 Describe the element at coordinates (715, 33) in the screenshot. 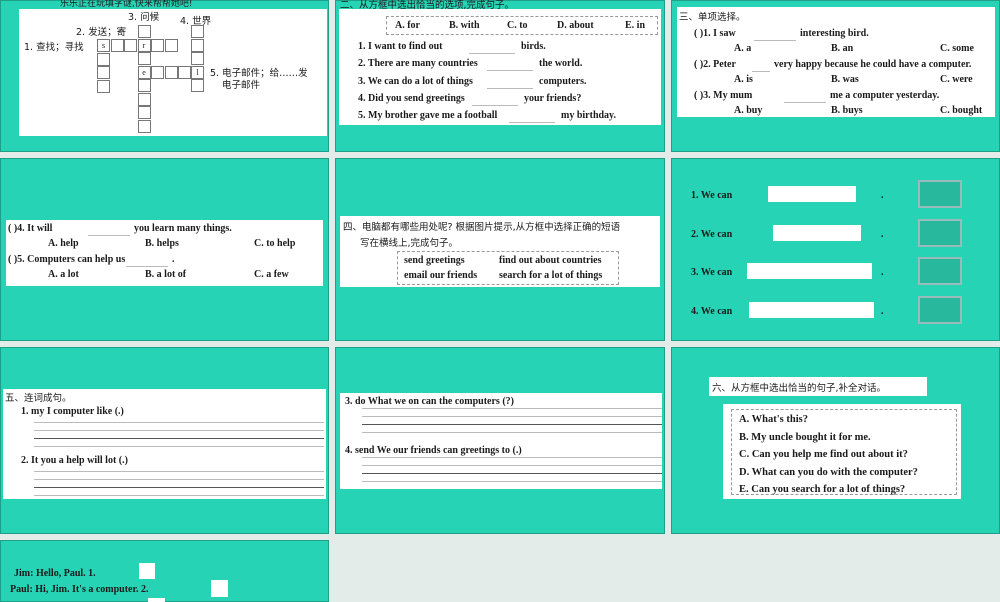

I see `question-start: ( )1. I saw` at that location.